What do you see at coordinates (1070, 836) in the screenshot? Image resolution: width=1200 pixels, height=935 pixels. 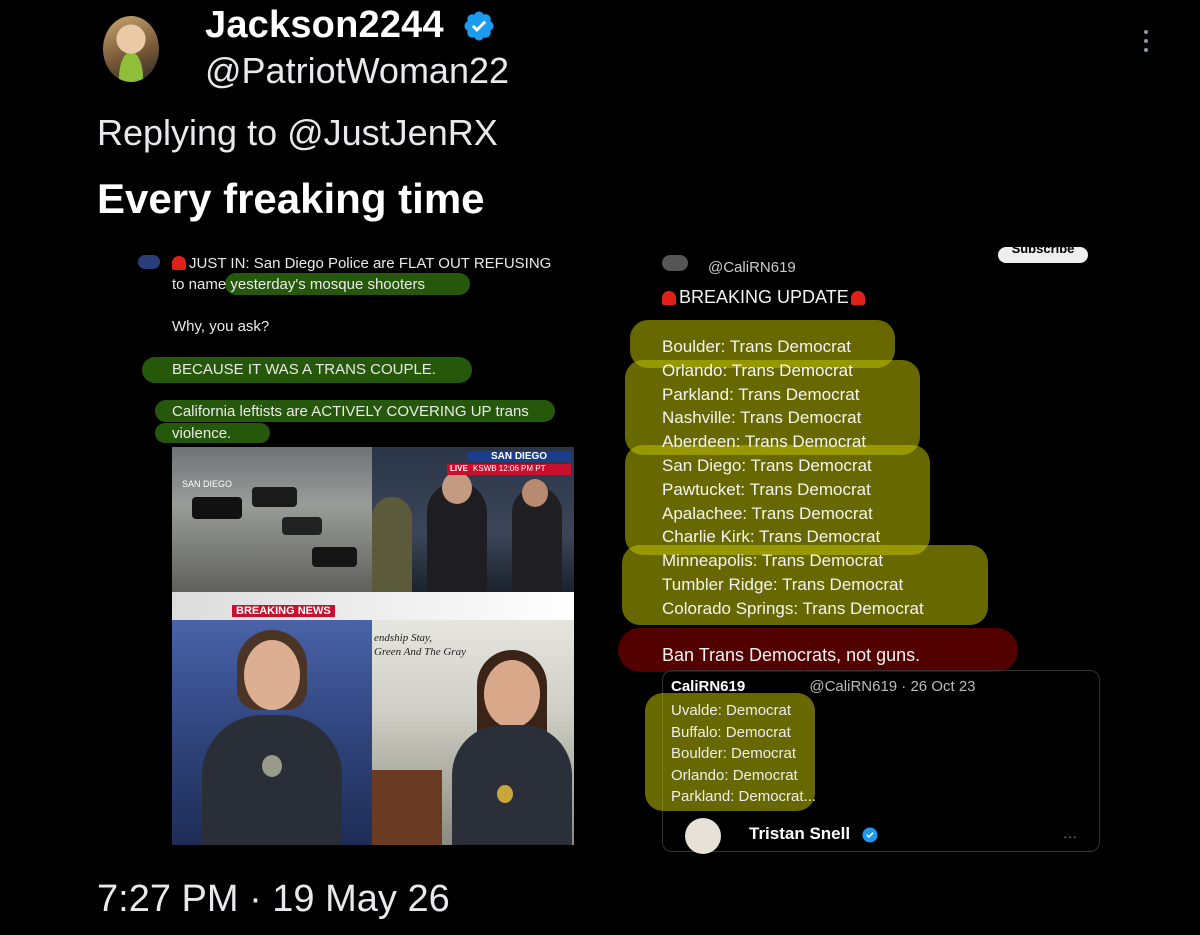 I see `nested-more-icon: ···` at bounding box center [1070, 836].